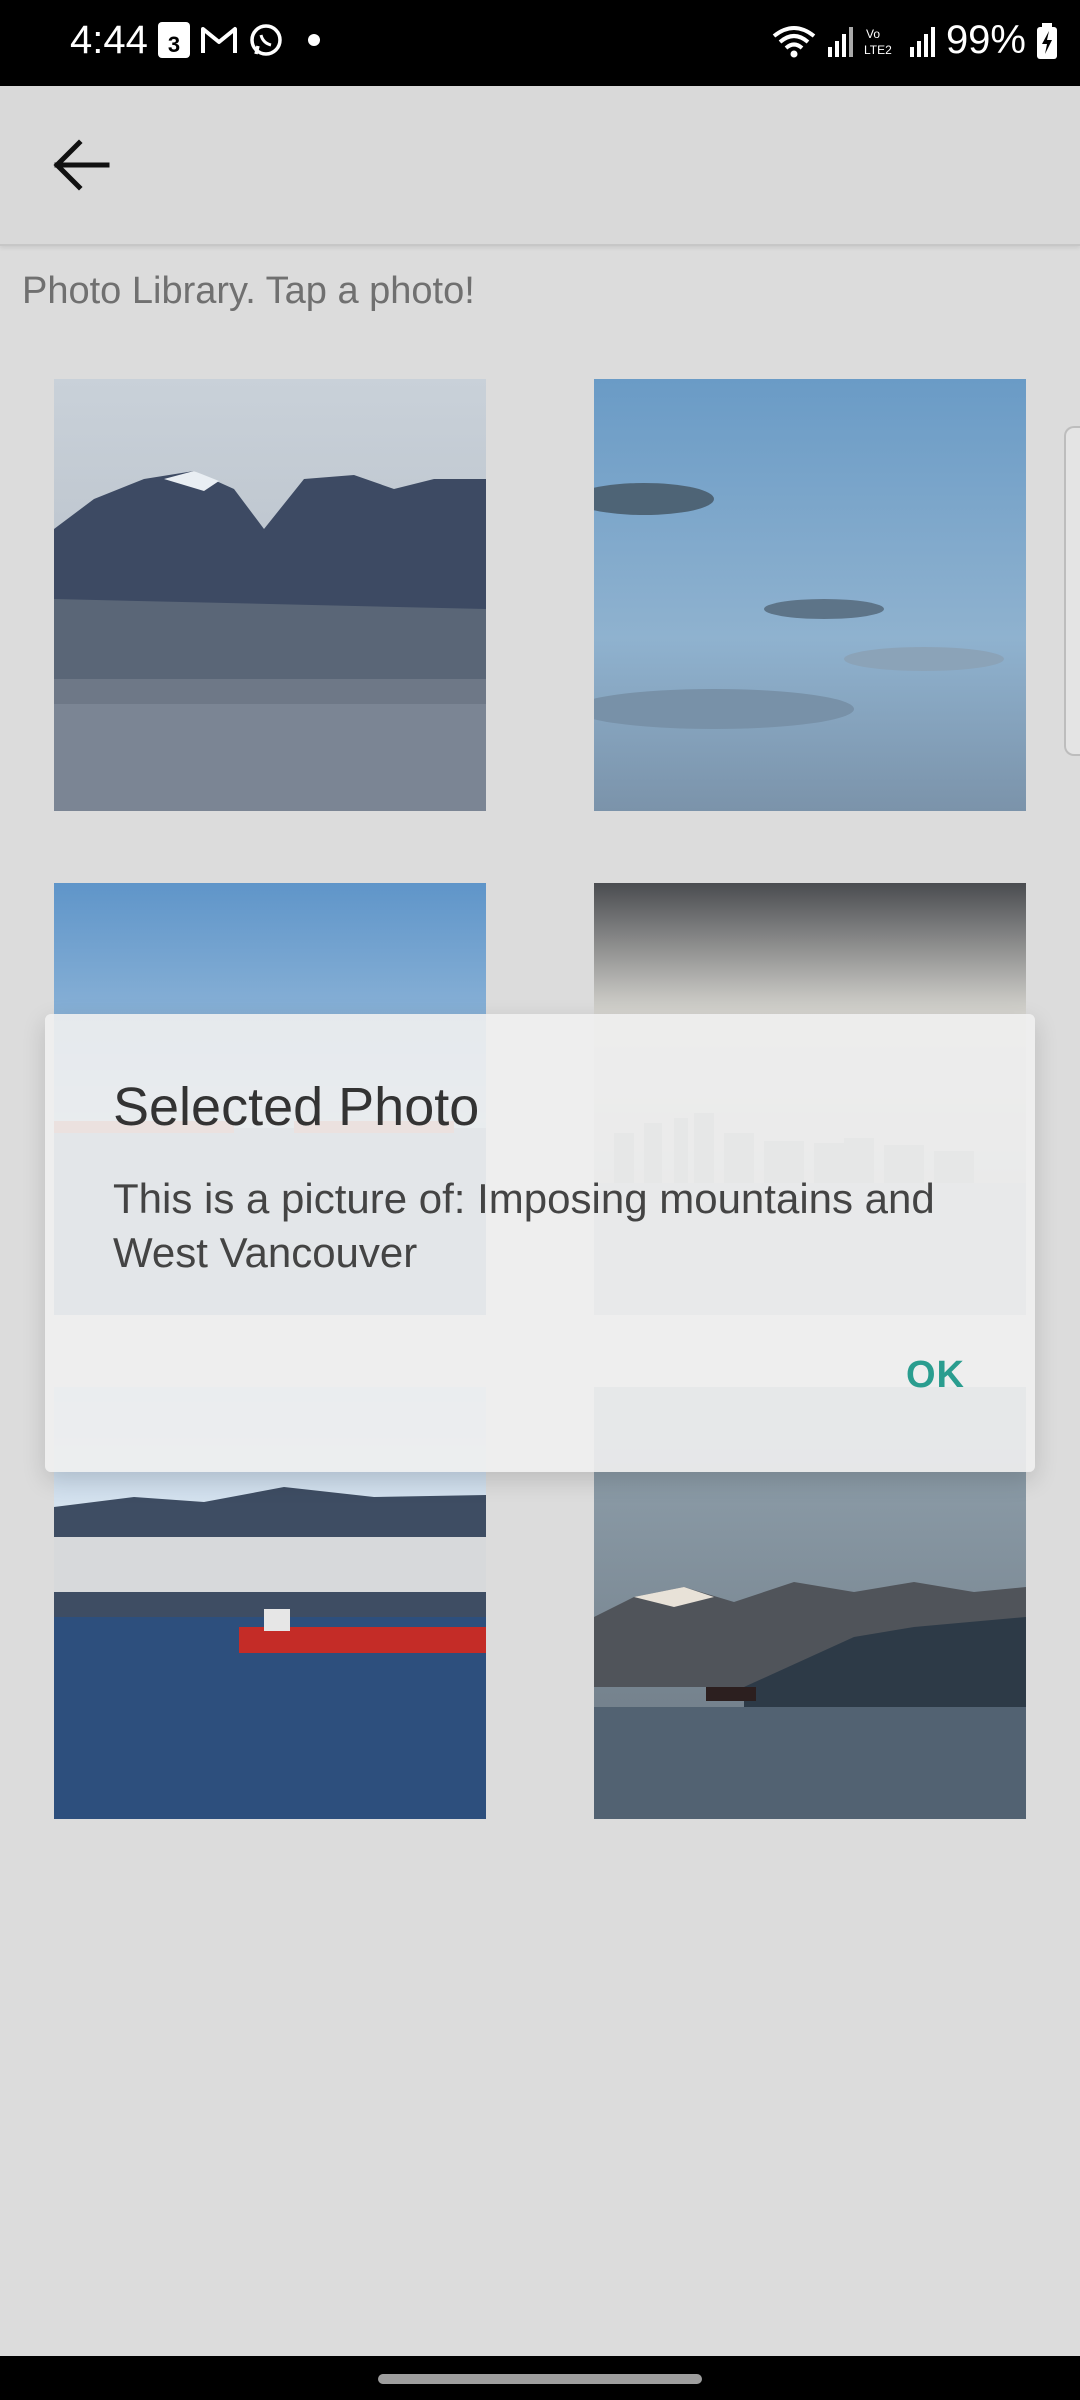 The height and width of the screenshot is (2400, 1080). Describe the element at coordinates (794, 41) in the screenshot. I see `wifi-icon` at that location.